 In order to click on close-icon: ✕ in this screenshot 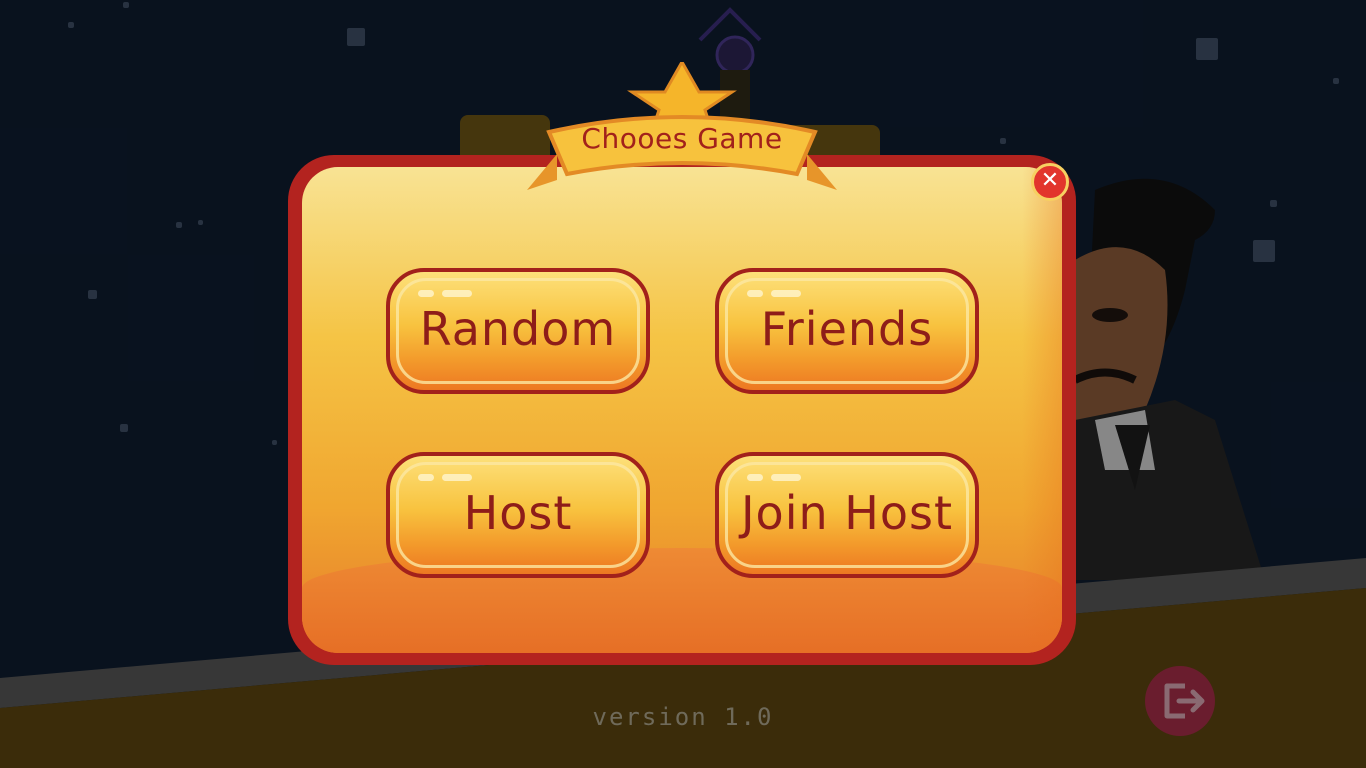, I will do `click(1050, 180)`.